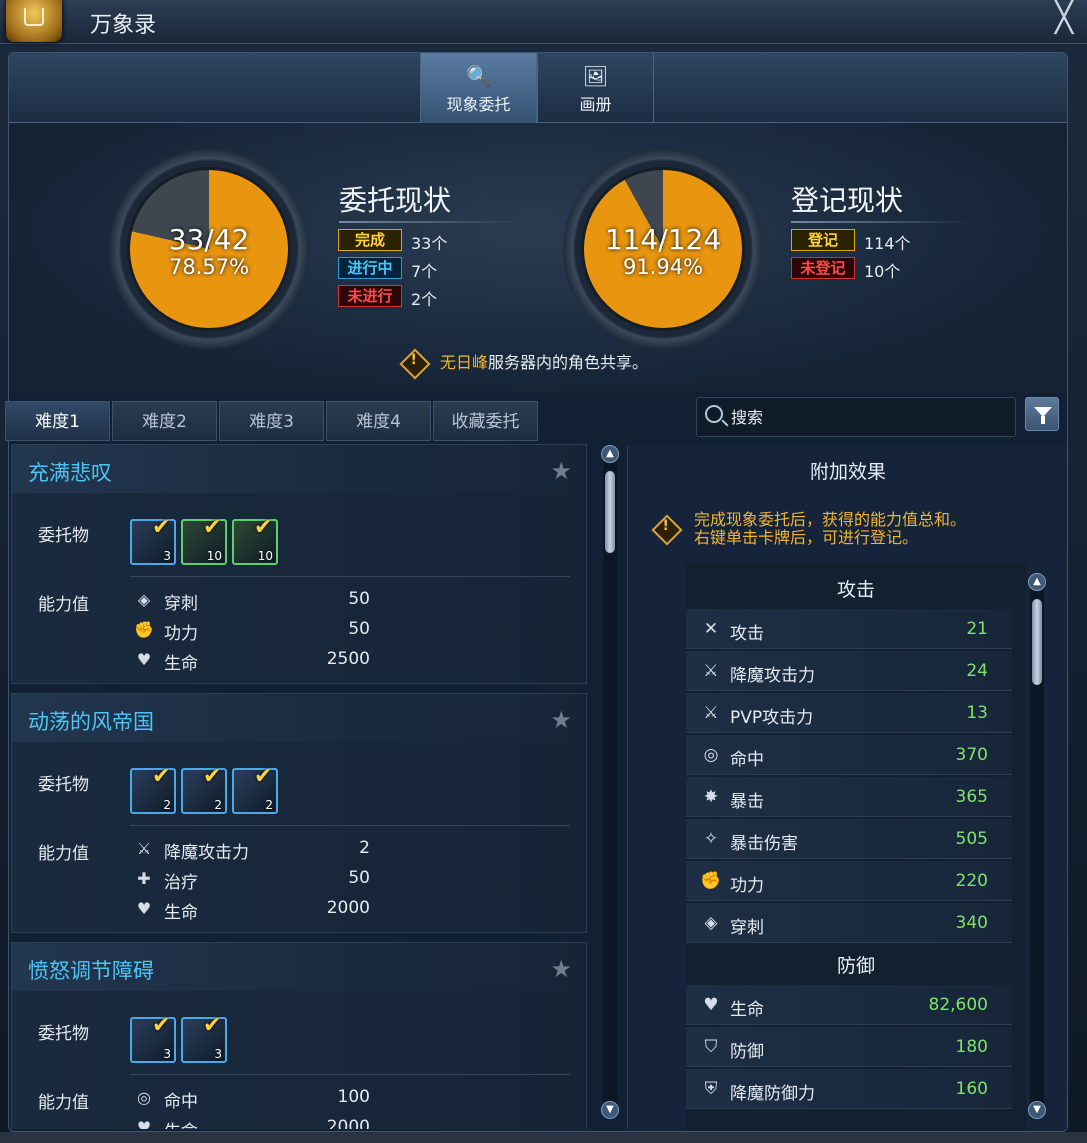 This screenshot has width=1087, height=1143. What do you see at coordinates (971, 839) in the screenshot?
I see `bonus-value: 505` at bounding box center [971, 839].